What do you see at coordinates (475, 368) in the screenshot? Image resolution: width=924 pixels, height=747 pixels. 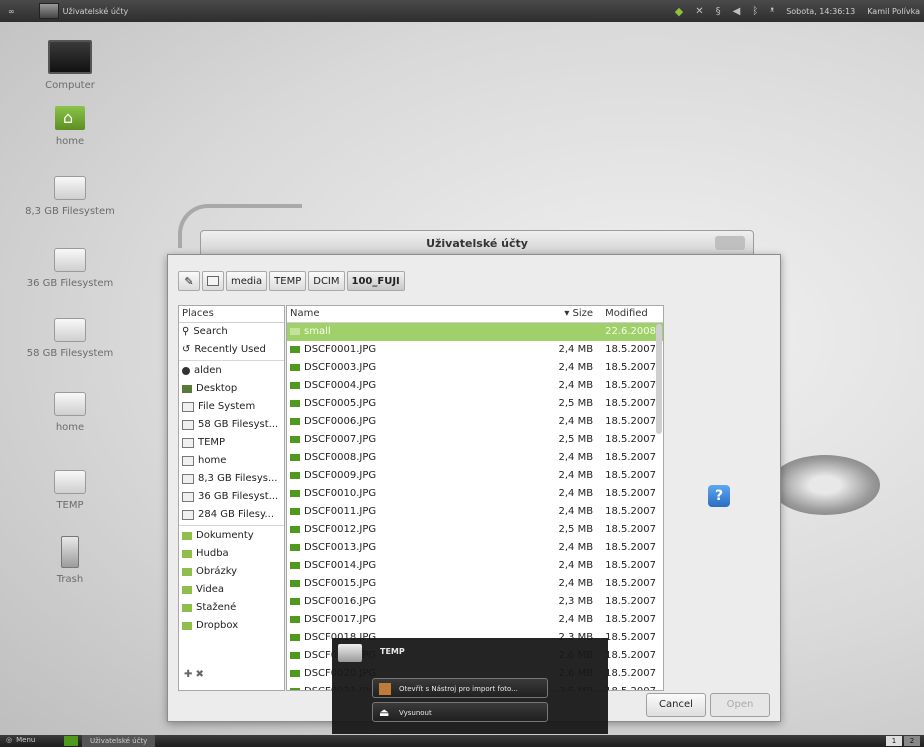 I see `file-row: DSCF0003.JPG 2,4 MB 18.5.2007` at bounding box center [475, 368].